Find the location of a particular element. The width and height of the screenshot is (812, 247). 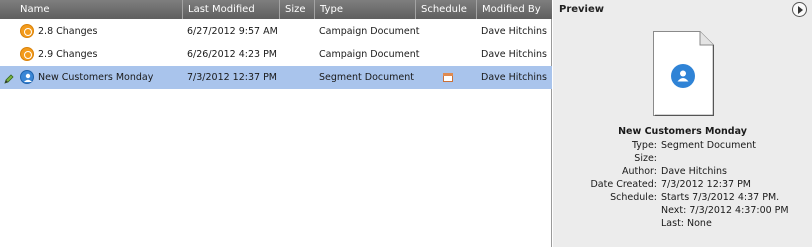

preview-document-name: New Customers Monday is located at coordinates (682, 131).